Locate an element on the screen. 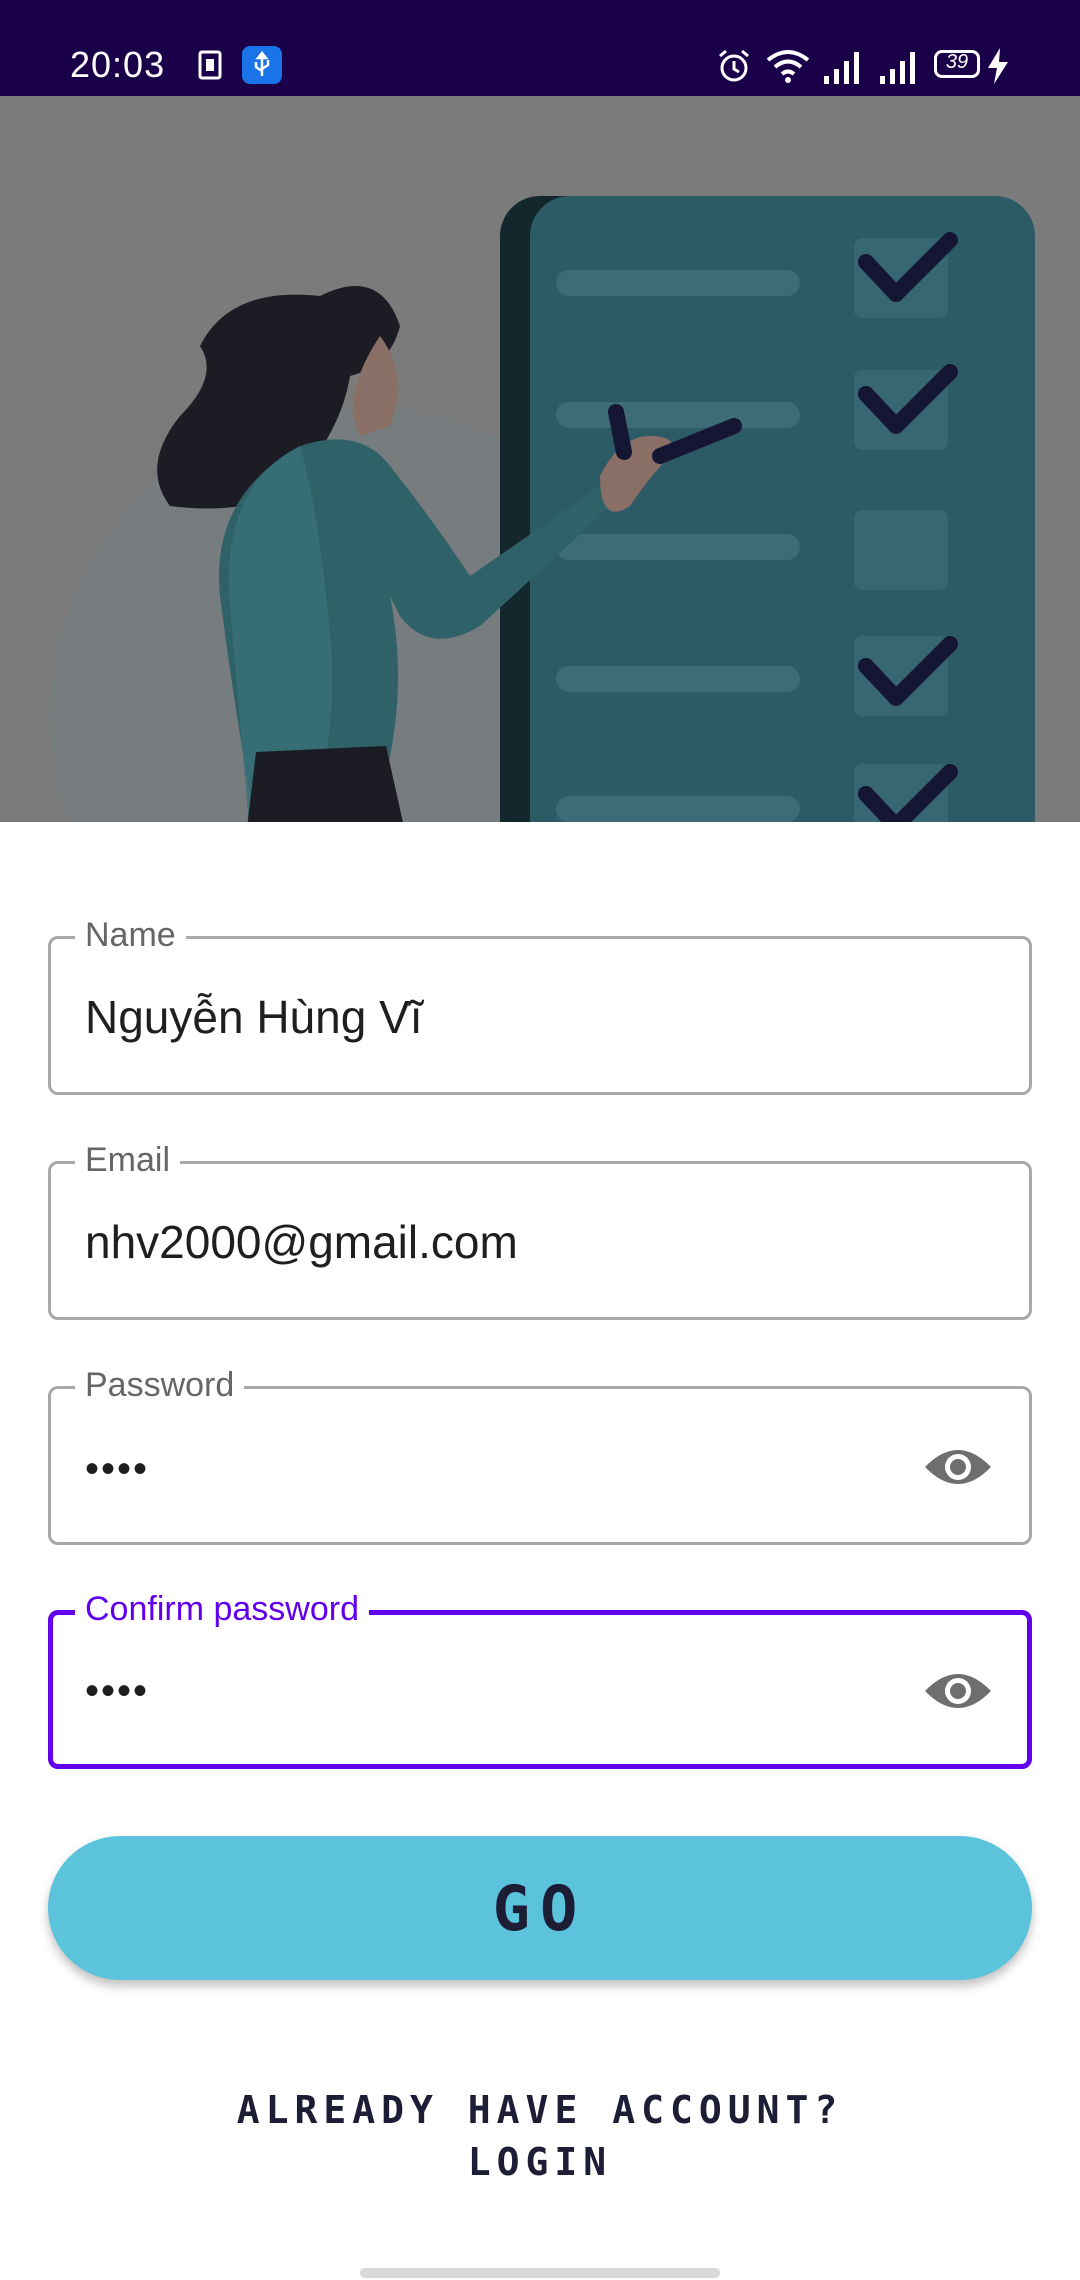  go-button-label: GO is located at coordinates (540, 1908).